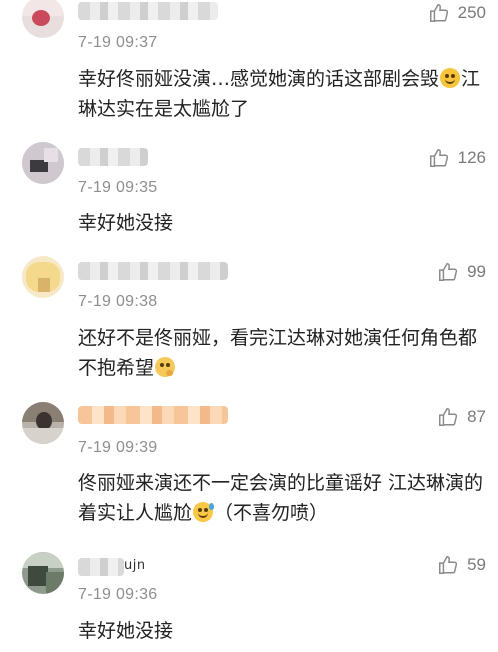  What do you see at coordinates (476, 271) in the screenshot?
I see `like-count: 99` at bounding box center [476, 271].